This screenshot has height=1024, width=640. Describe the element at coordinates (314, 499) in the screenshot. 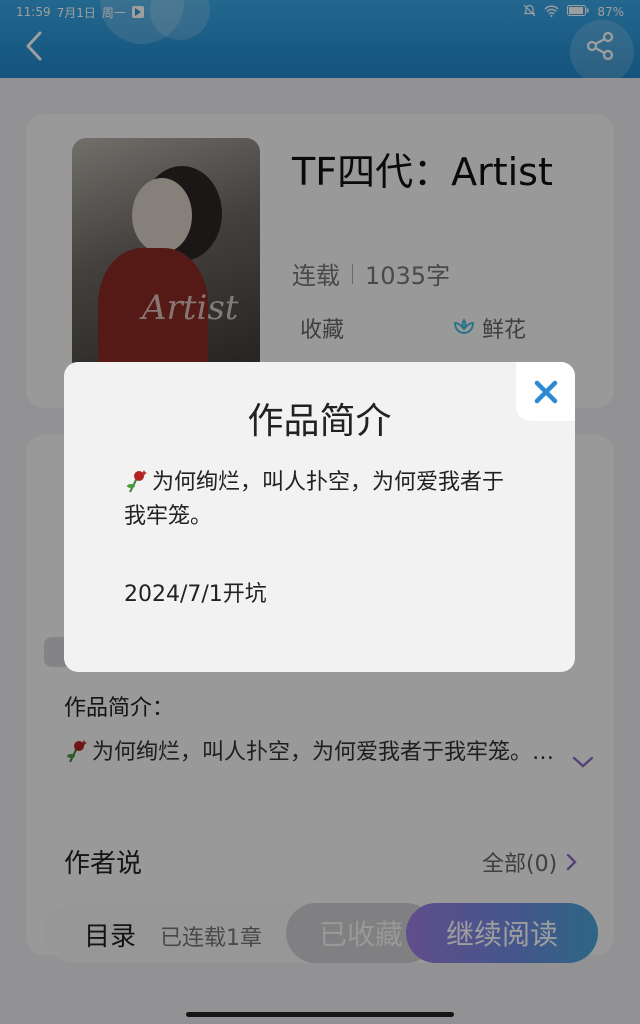

I see `modal-body-text: 为何绚烂，叫人扑空，为何爱我者于我牢笼。` at that location.